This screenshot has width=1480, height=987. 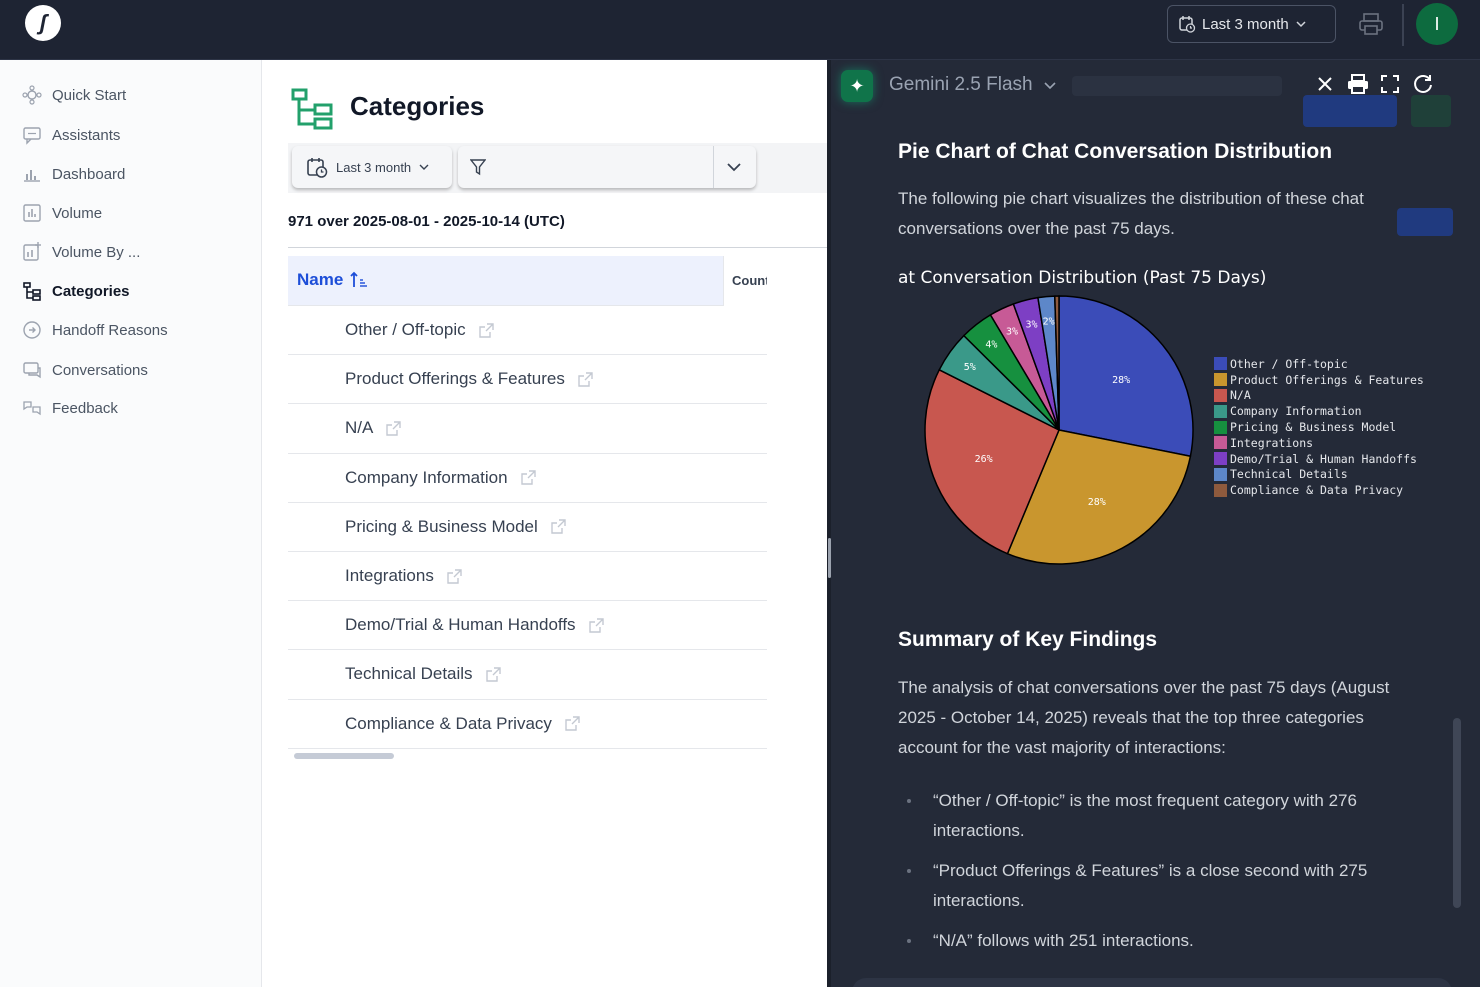 What do you see at coordinates (745, 281) in the screenshot?
I see `count-column-header: Count` at bounding box center [745, 281].